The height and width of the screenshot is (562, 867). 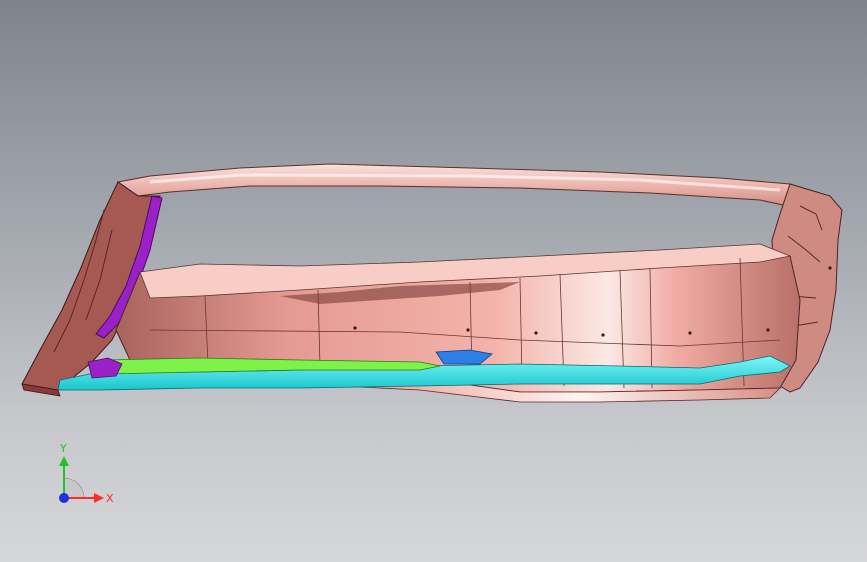 I want to click on x-axis-arrow, so click(x=99, y=498).